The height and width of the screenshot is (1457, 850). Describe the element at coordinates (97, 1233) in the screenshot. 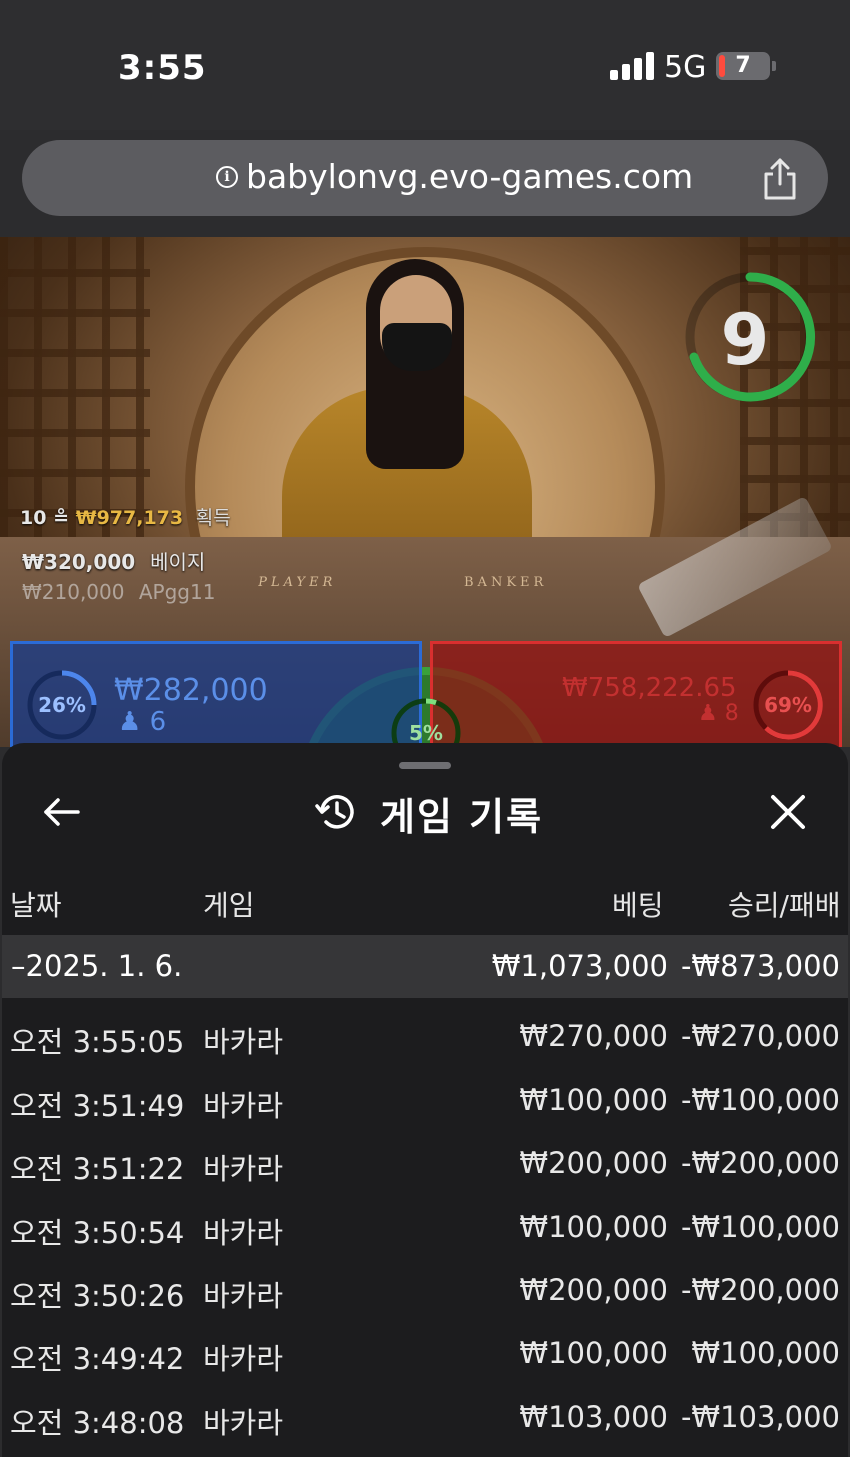

I see `row-time: 오전 3:50:54` at that location.